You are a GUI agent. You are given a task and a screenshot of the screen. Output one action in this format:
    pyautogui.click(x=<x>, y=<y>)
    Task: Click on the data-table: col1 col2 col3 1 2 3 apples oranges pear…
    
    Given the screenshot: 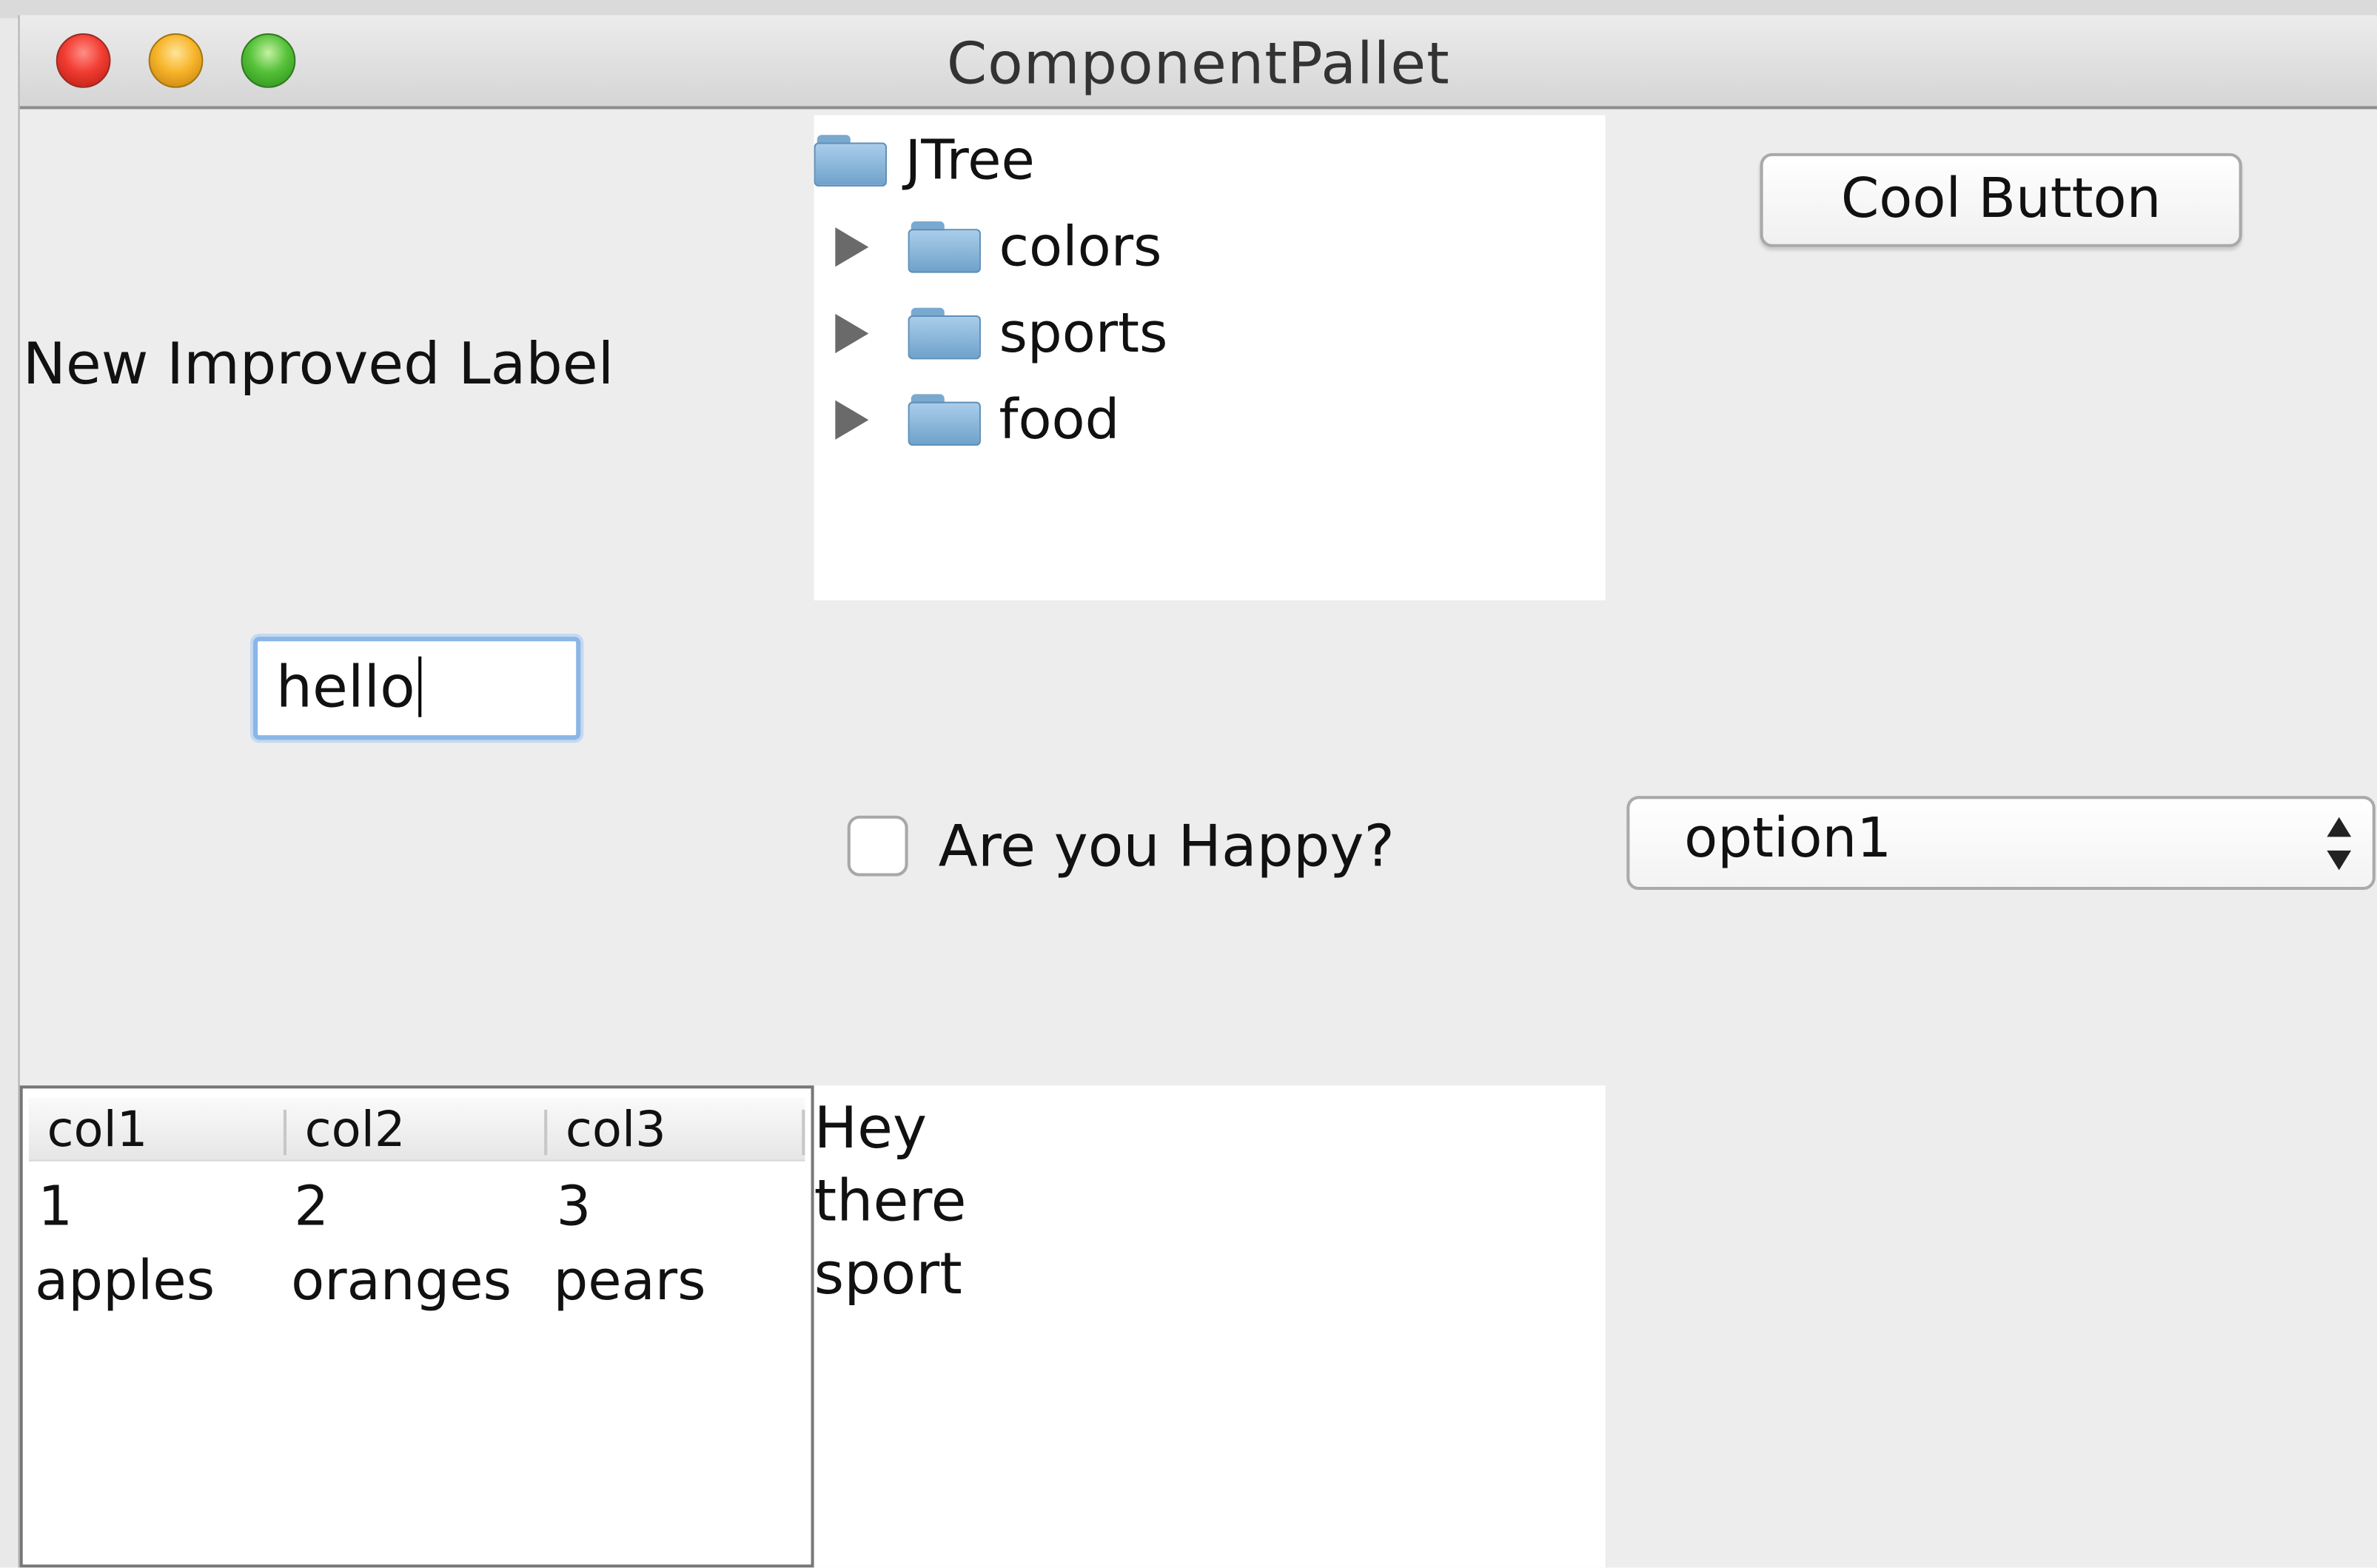 What is the action you would take?
    pyautogui.click(x=416, y=1326)
    